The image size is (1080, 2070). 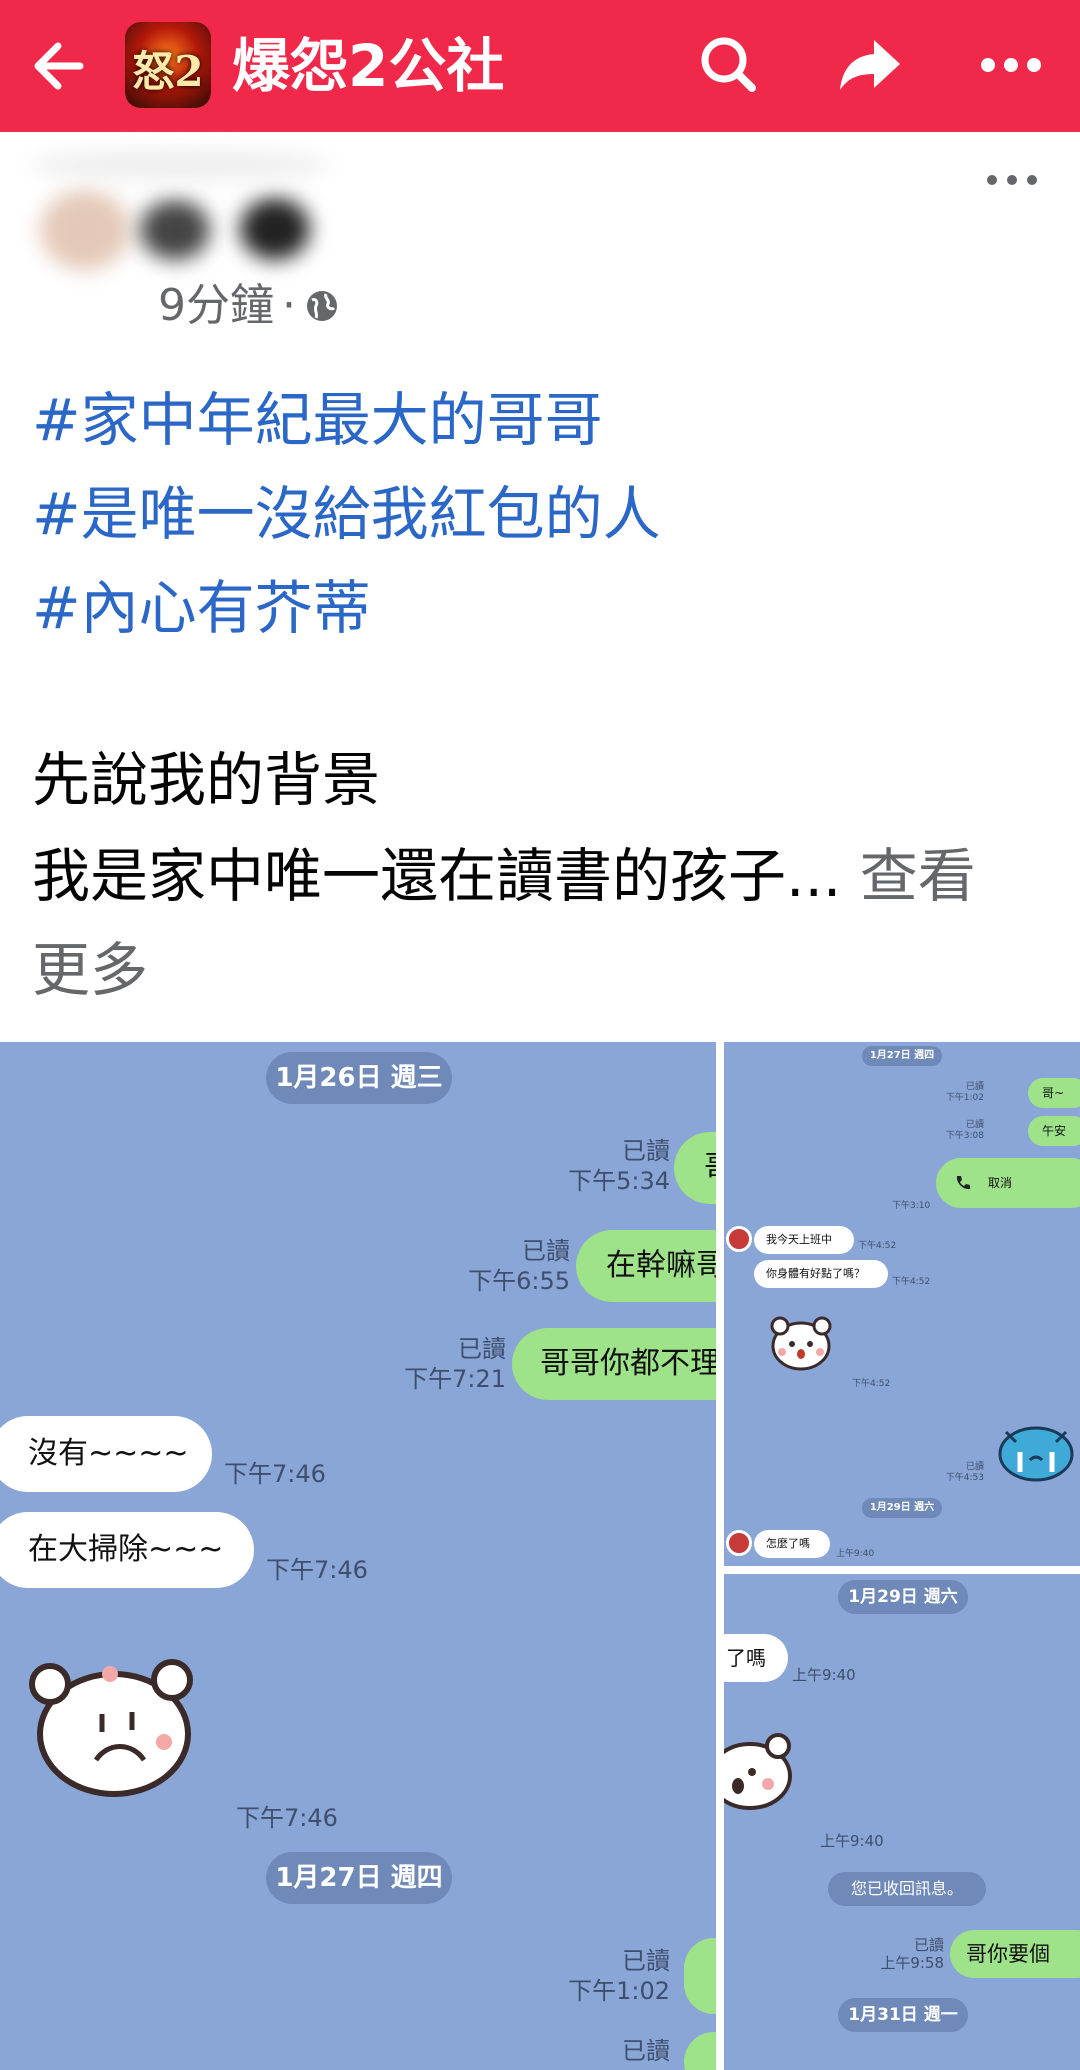 What do you see at coordinates (201, 608) in the screenshot?
I see `hashtag-link: #內心有芥蒂` at bounding box center [201, 608].